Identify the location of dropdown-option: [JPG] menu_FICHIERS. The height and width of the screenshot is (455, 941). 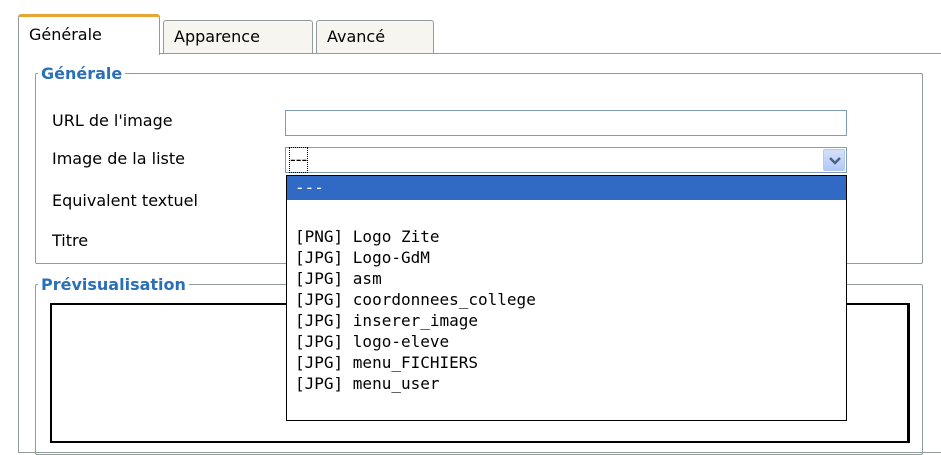
(566, 362).